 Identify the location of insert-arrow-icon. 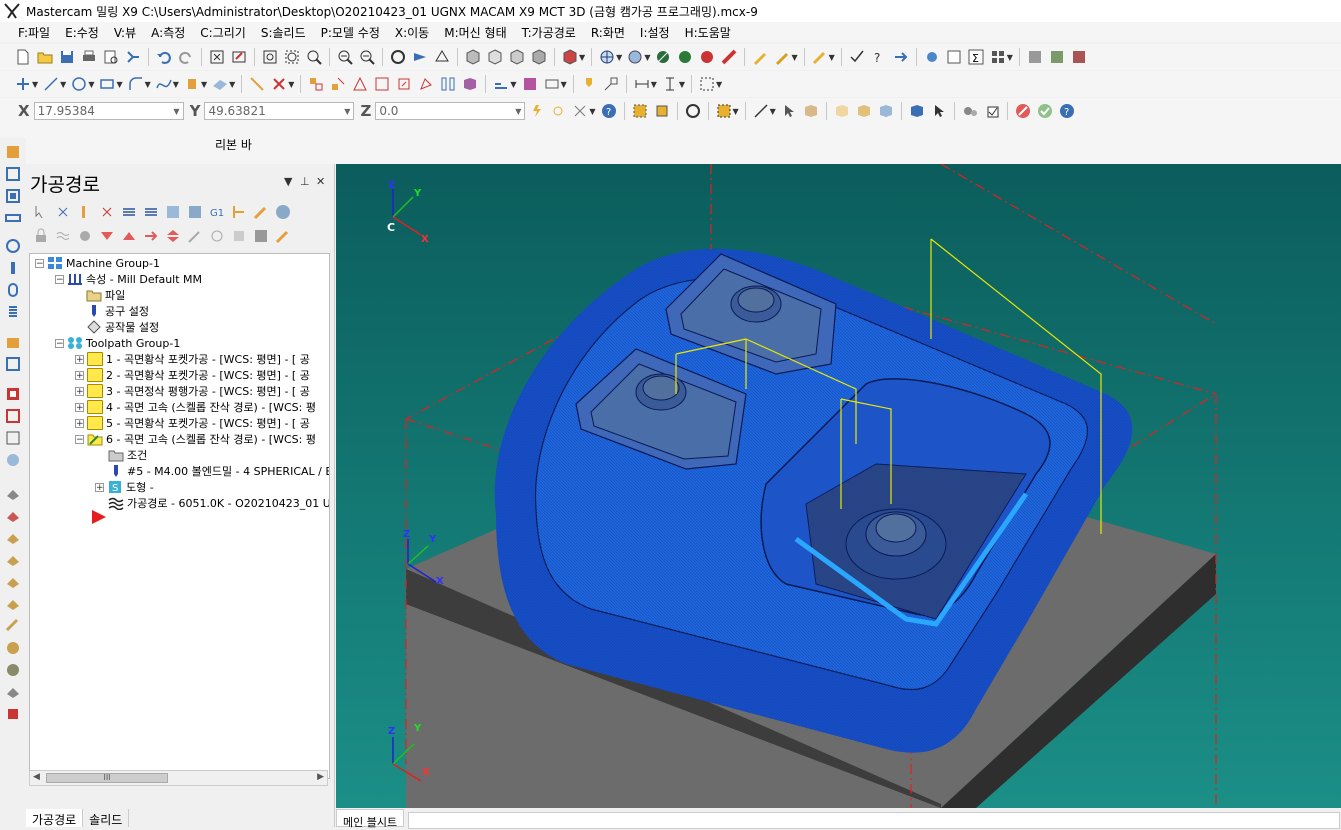
(151, 236).